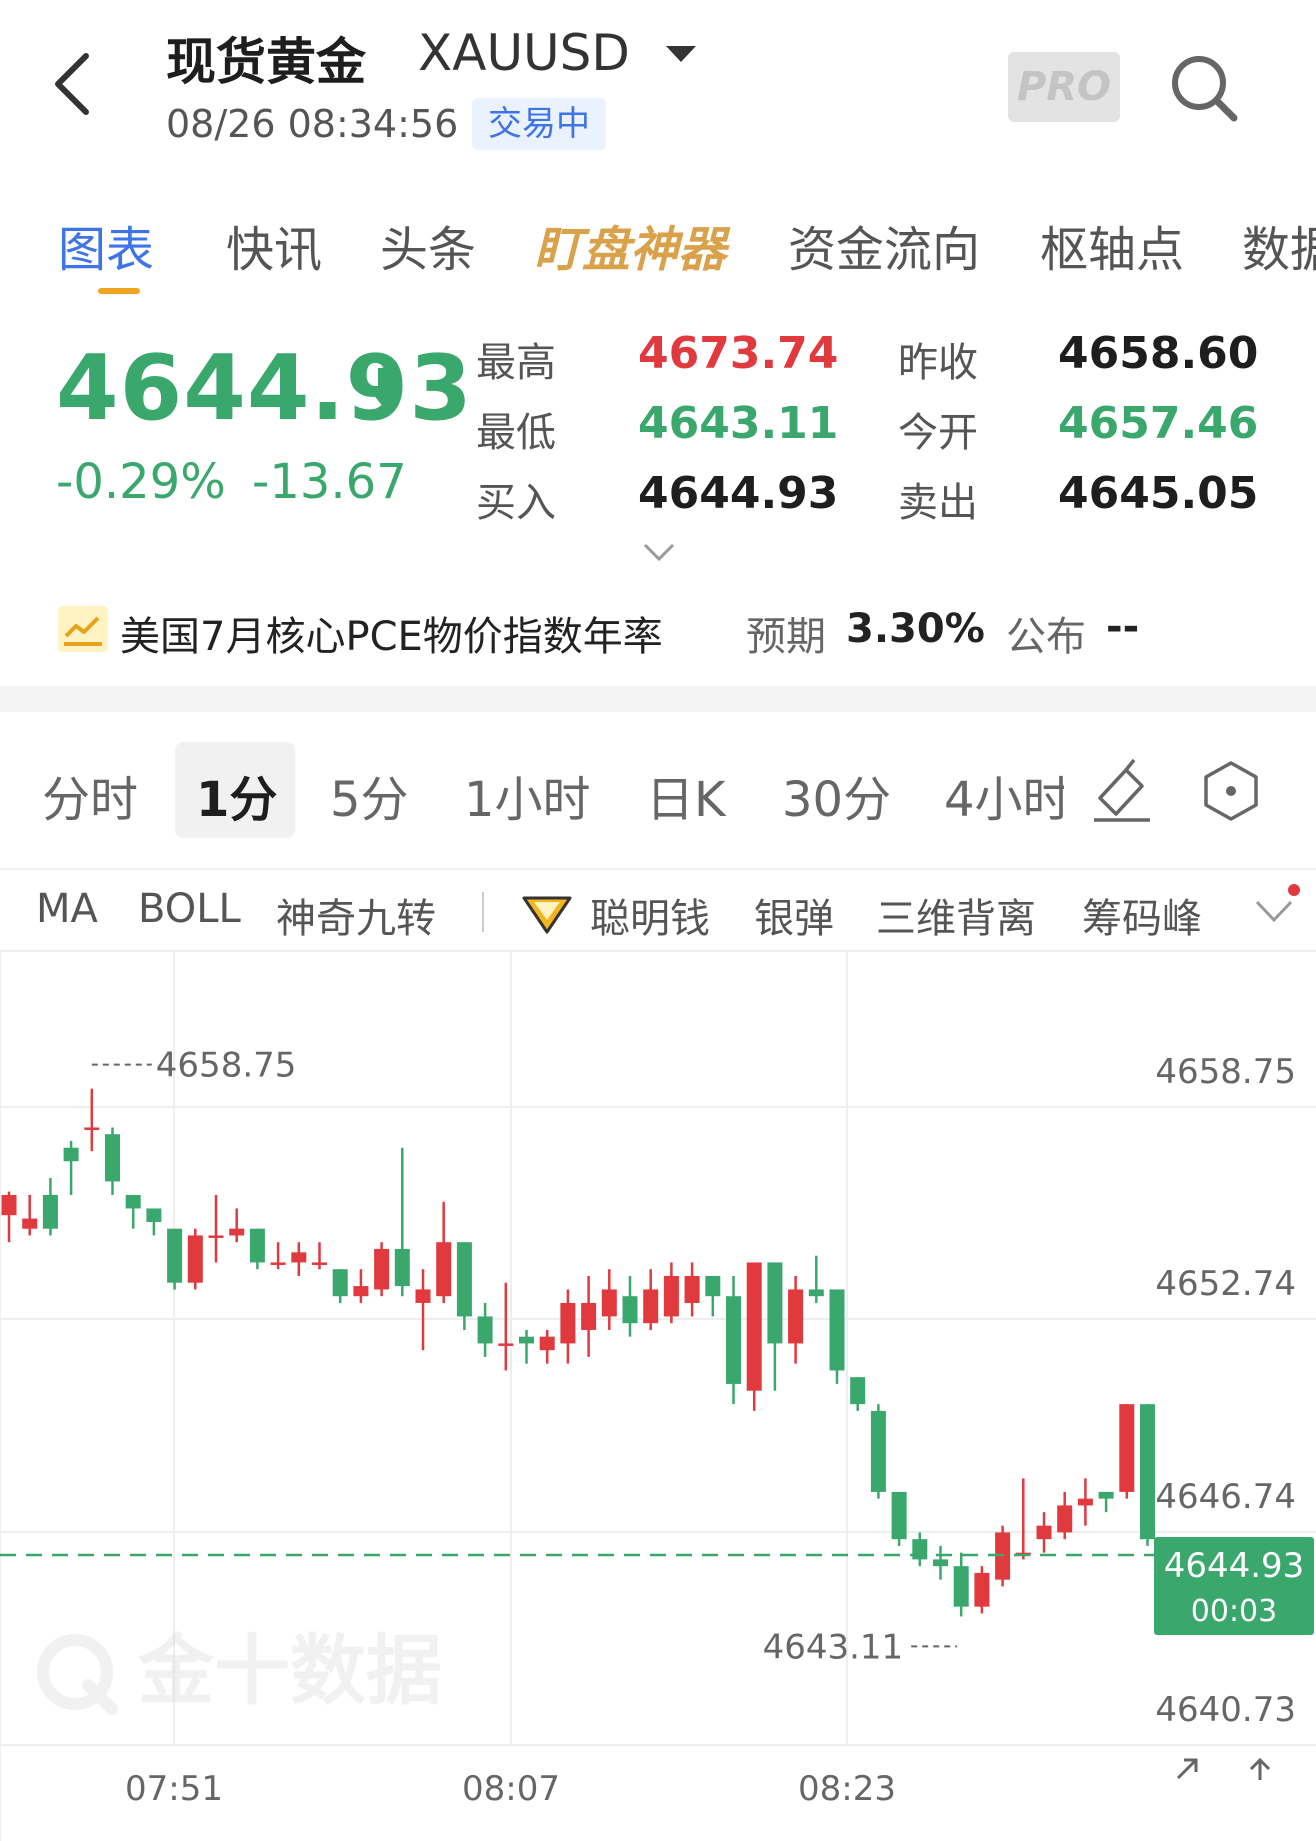 This screenshot has height=1841, width=1316. I want to click on arrow-up-icon, so click(1260, 1768).